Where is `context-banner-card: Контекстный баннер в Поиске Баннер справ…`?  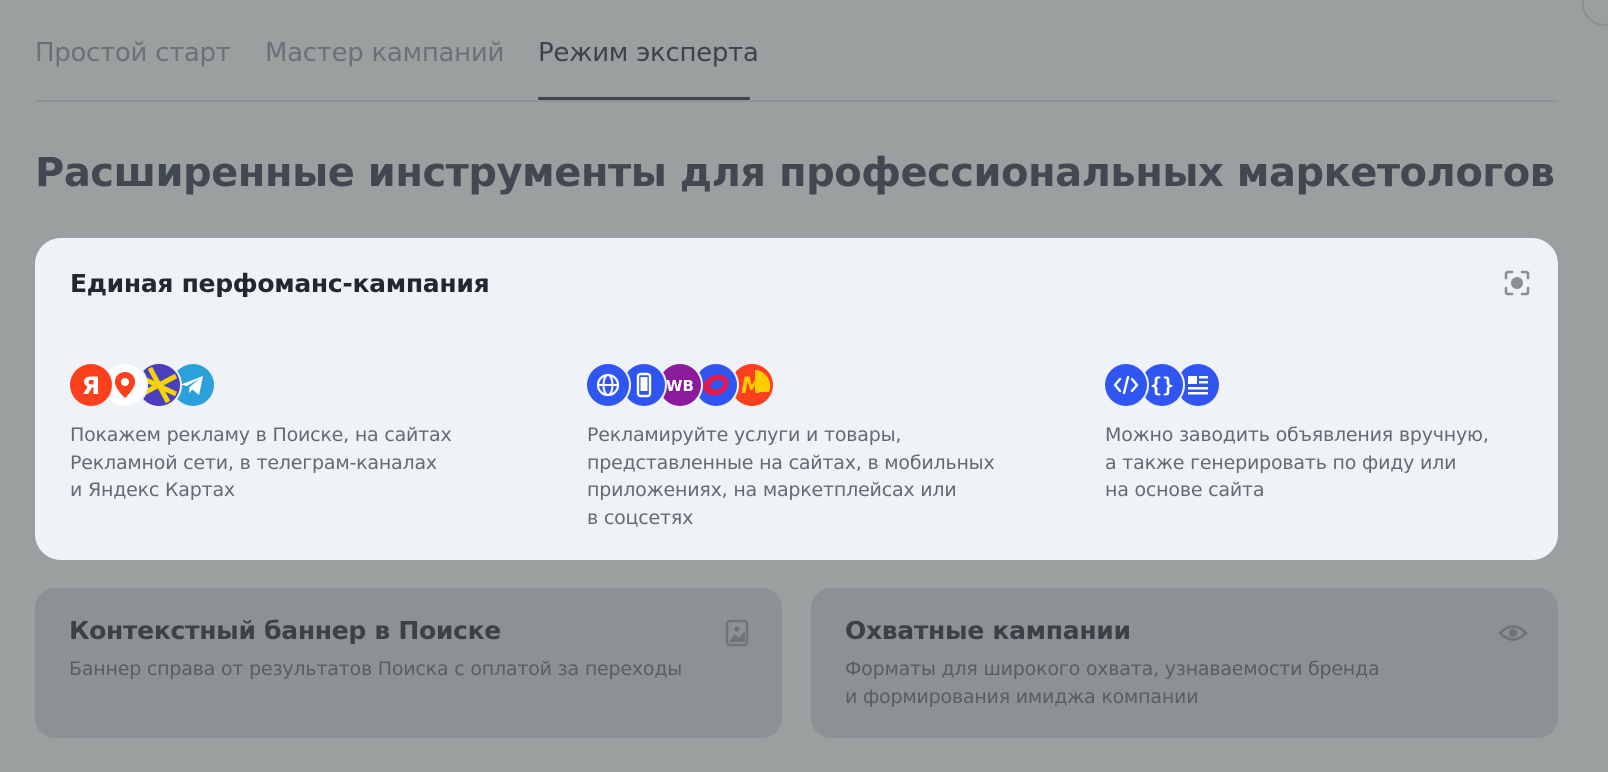 context-banner-card: Контекстный баннер в Поиске Баннер справ… is located at coordinates (408, 663).